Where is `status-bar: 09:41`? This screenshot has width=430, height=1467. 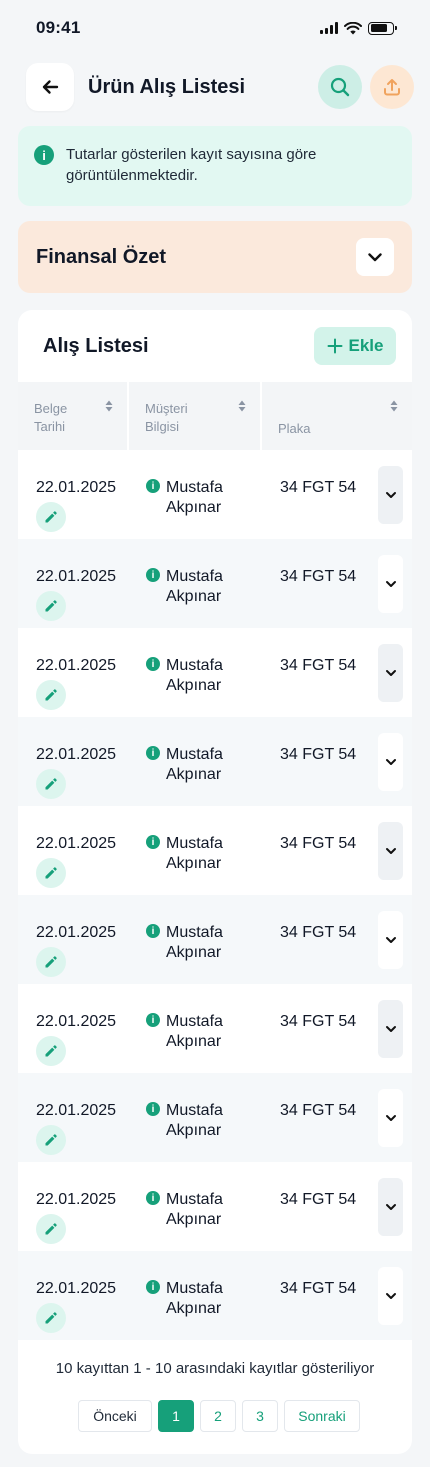
status-bar: 09:41 is located at coordinates (215, 28).